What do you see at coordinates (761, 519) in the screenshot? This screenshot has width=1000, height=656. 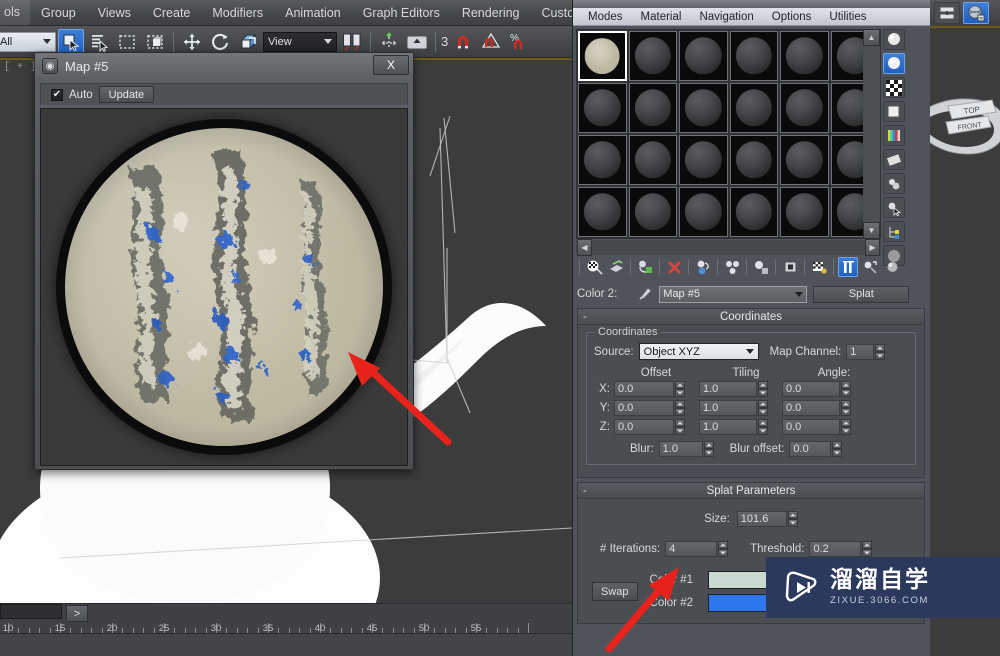 I see `size-field: 101.6` at bounding box center [761, 519].